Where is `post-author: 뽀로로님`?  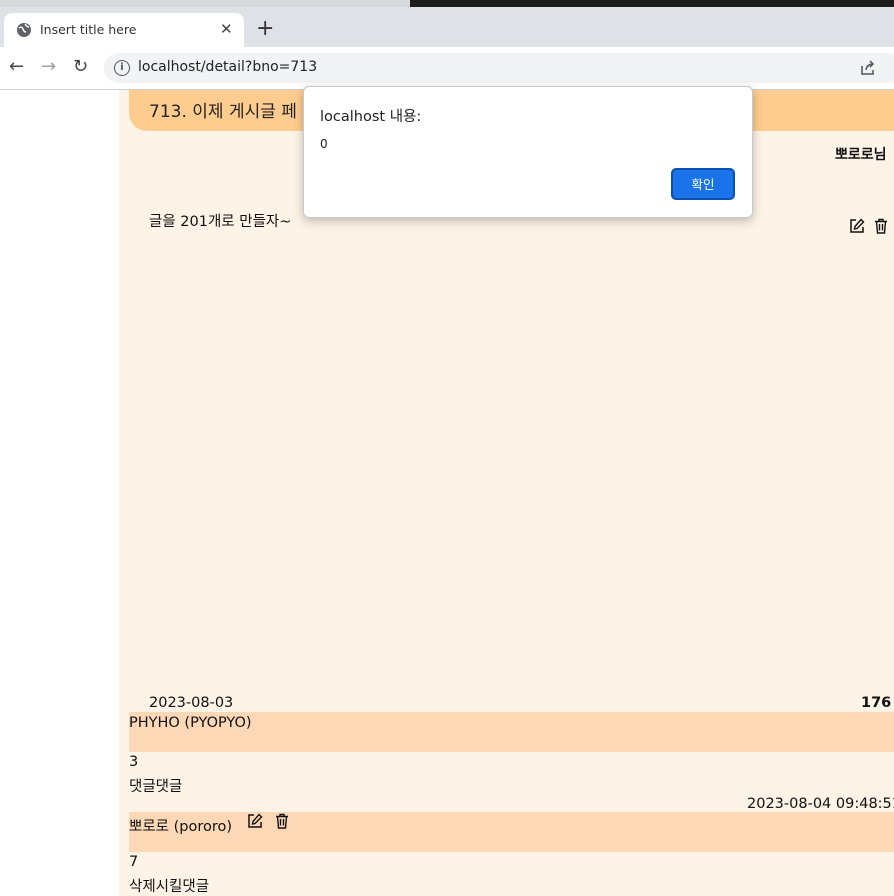
post-author: 뽀로로님 is located at coordinates (861, 155).